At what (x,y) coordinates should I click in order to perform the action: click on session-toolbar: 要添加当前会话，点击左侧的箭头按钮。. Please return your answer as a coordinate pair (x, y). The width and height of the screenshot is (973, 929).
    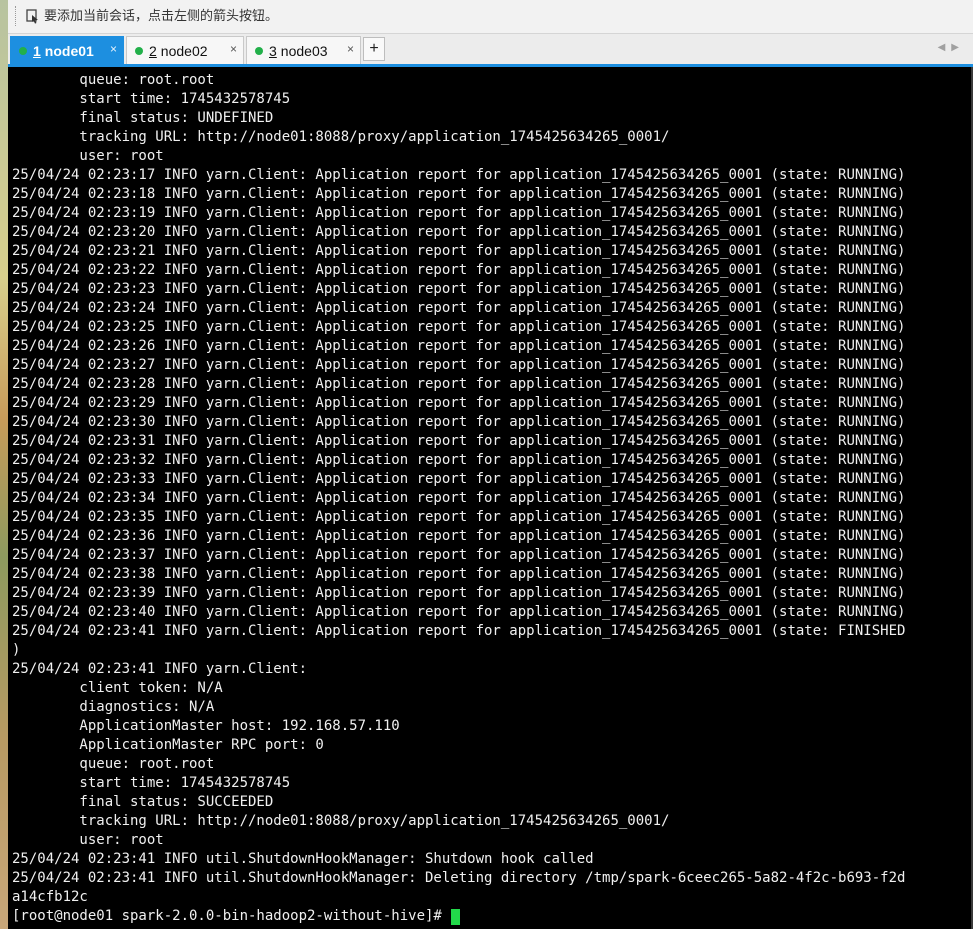
    Looking at the image, I should click on (490, 17).